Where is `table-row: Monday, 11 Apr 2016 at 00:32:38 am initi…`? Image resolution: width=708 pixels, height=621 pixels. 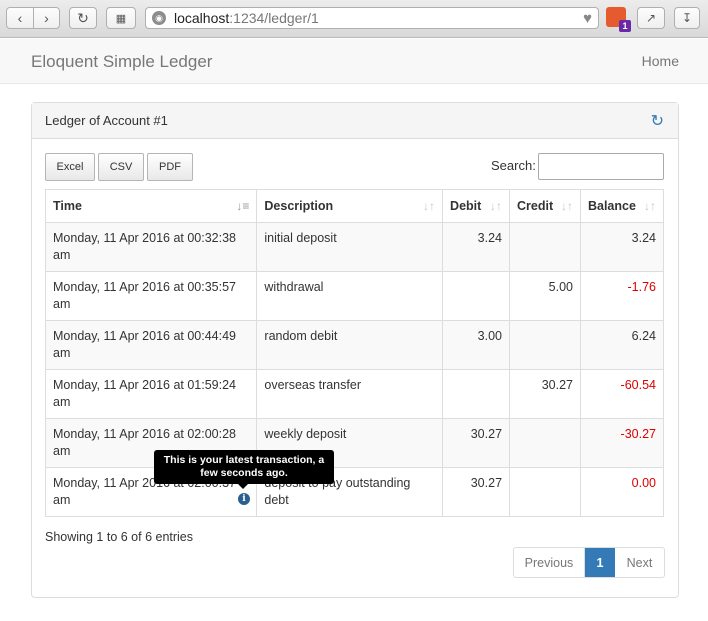
table-row: Monday, 11 Apr 2016 at 00:32:38 am initi… is located at coordinates (354, 247).